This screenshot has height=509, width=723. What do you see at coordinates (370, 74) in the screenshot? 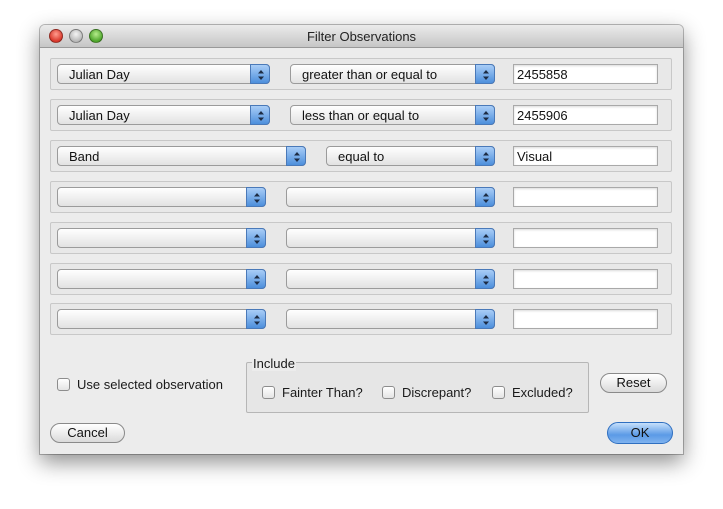
I see `operator-select-value: greater than or equal to` at bounding box center [370, 74].